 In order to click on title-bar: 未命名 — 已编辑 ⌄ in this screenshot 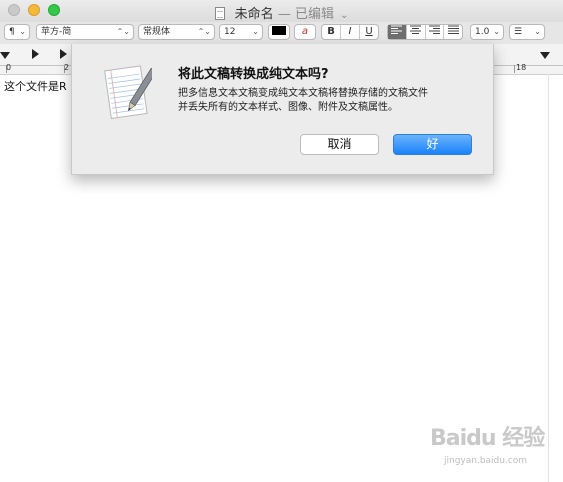, I will do `click(281, 11)`.